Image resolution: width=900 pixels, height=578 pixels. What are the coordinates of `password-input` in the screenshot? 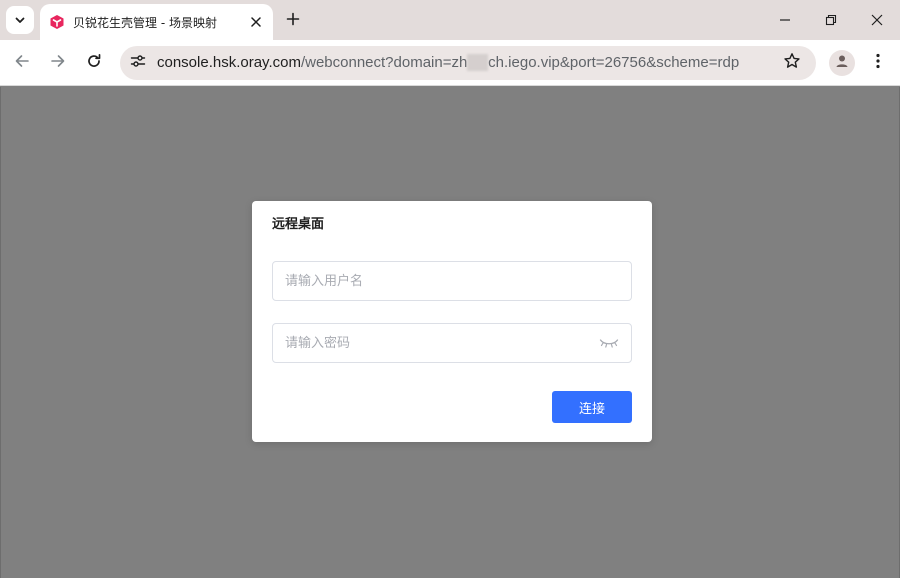 It's located at (423, 343).